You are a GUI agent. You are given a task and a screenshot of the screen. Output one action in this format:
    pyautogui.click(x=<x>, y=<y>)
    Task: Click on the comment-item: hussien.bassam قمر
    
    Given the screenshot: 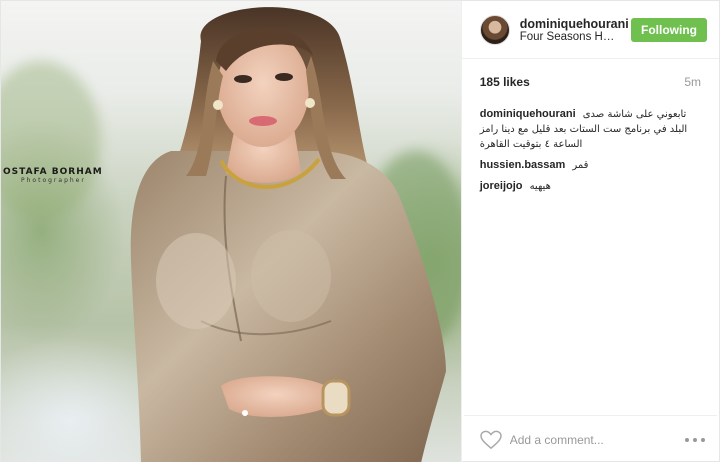 What is the action you would take?
    pyautogui.click(x=590, y=165)
    